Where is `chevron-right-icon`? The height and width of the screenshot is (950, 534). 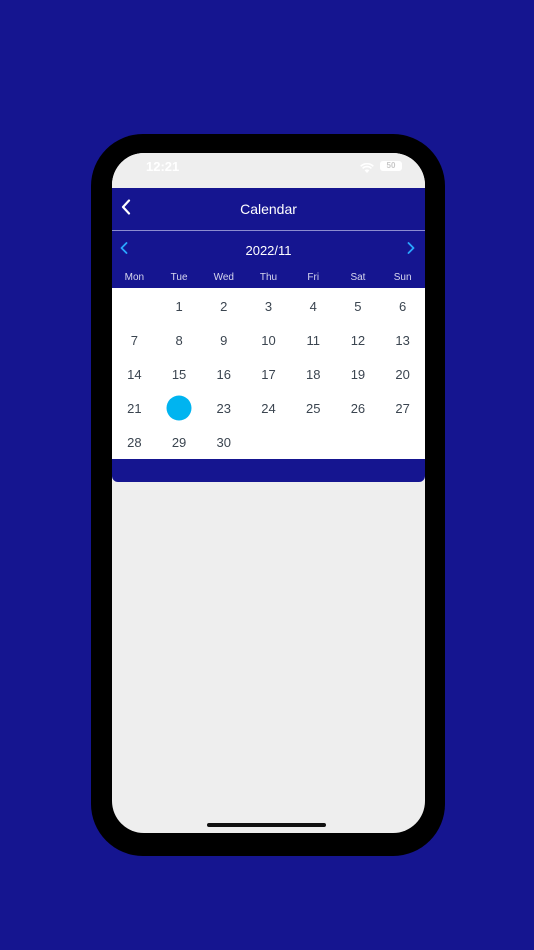
chevron-right-icon is located at coordinates (411, 250).